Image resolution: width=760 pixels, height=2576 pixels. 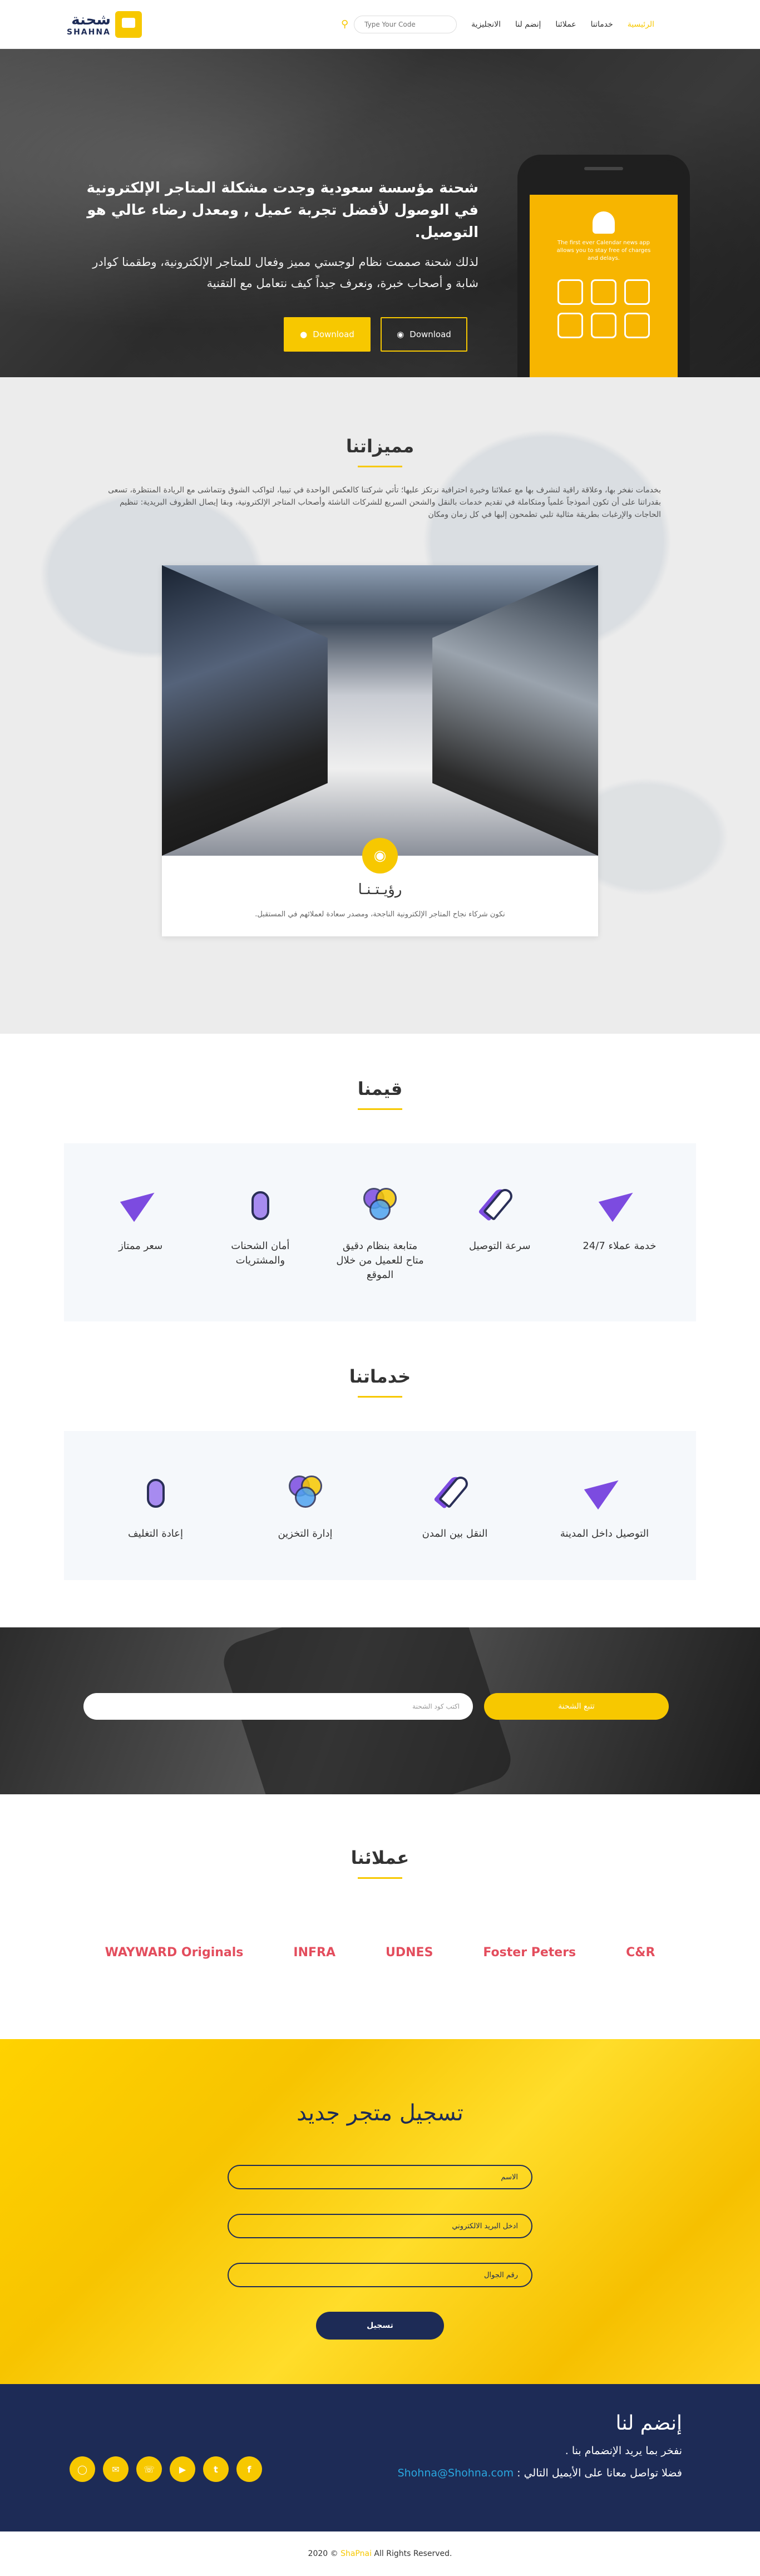 I want to click on nav-join: إنضم لنا, so click(x=528, y=24).